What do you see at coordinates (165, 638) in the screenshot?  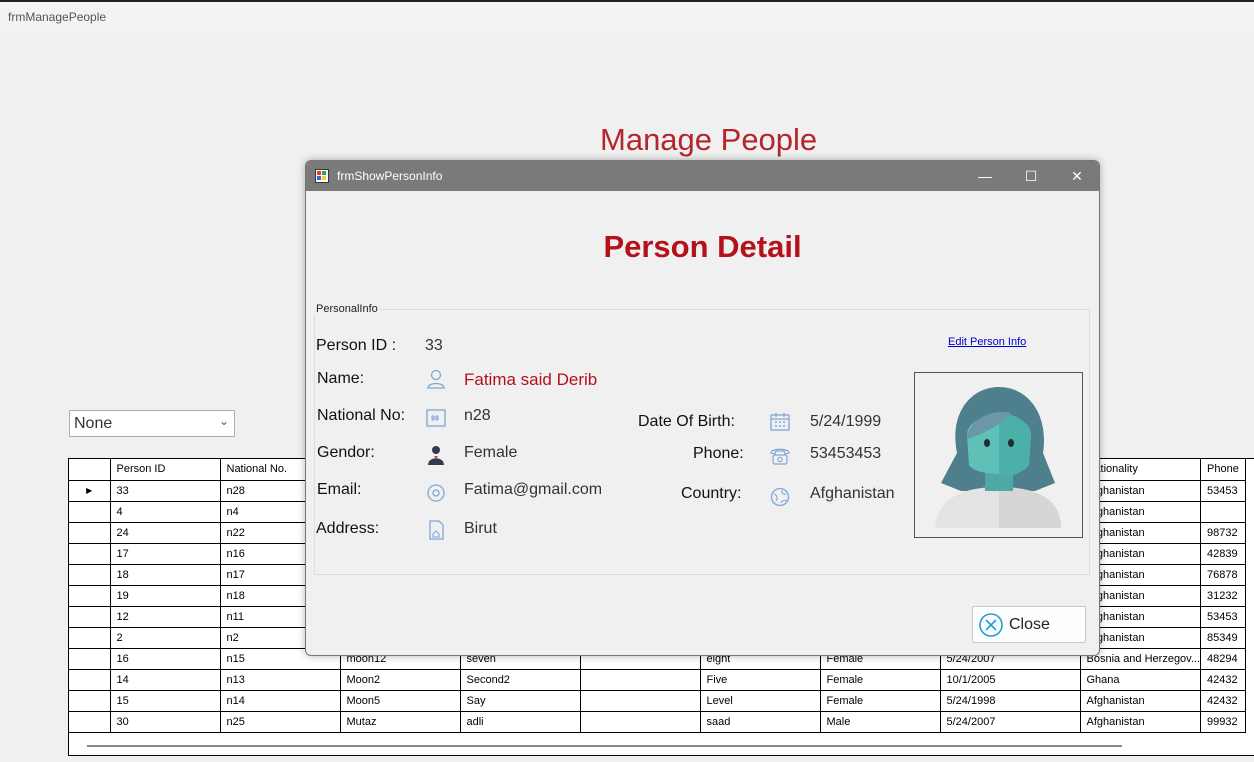 I see `table-cell: 2` at bounding box center [165, 638].